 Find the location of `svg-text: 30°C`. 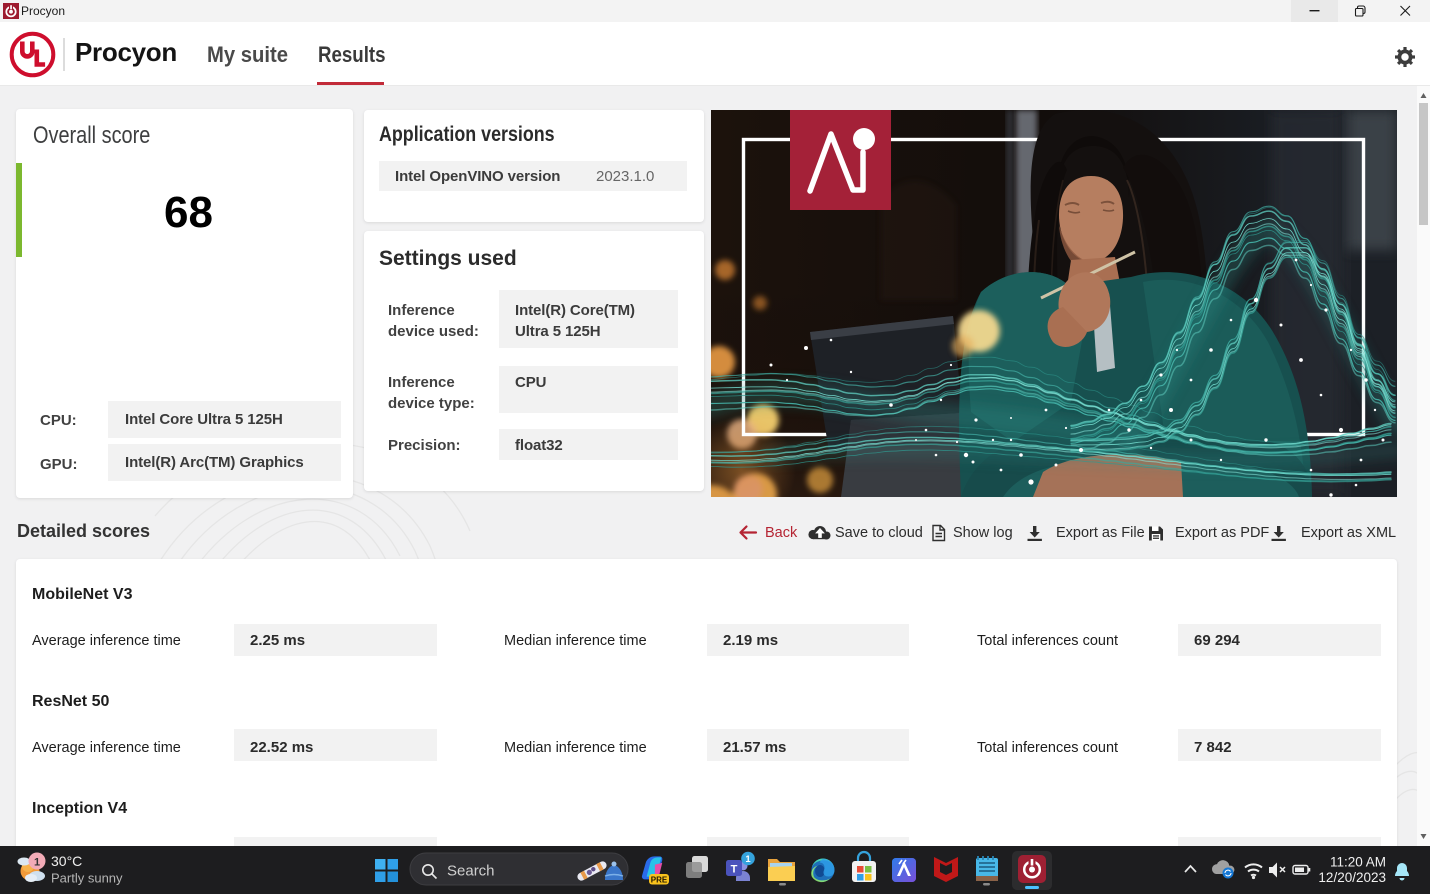

svg-text: 30°C is located at coordinates (66, 861).